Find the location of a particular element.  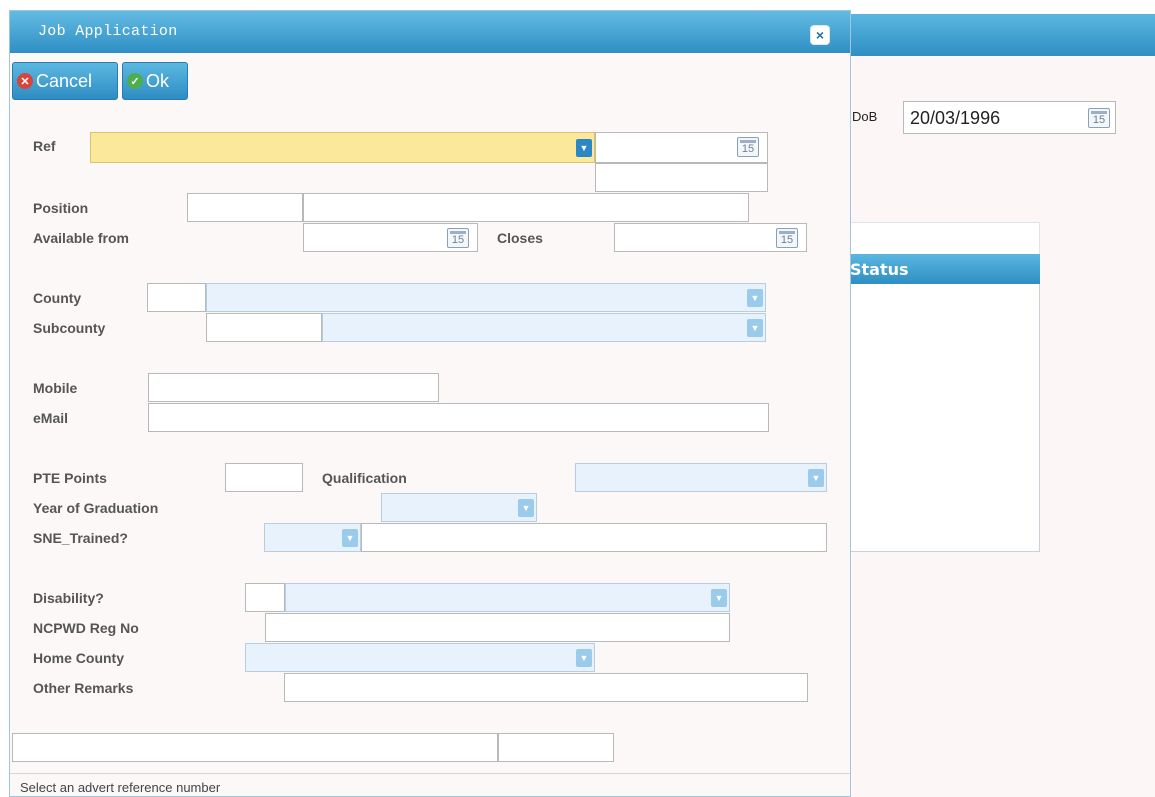

subcounty-label: Subcounty is located at coordinates (69, 328).